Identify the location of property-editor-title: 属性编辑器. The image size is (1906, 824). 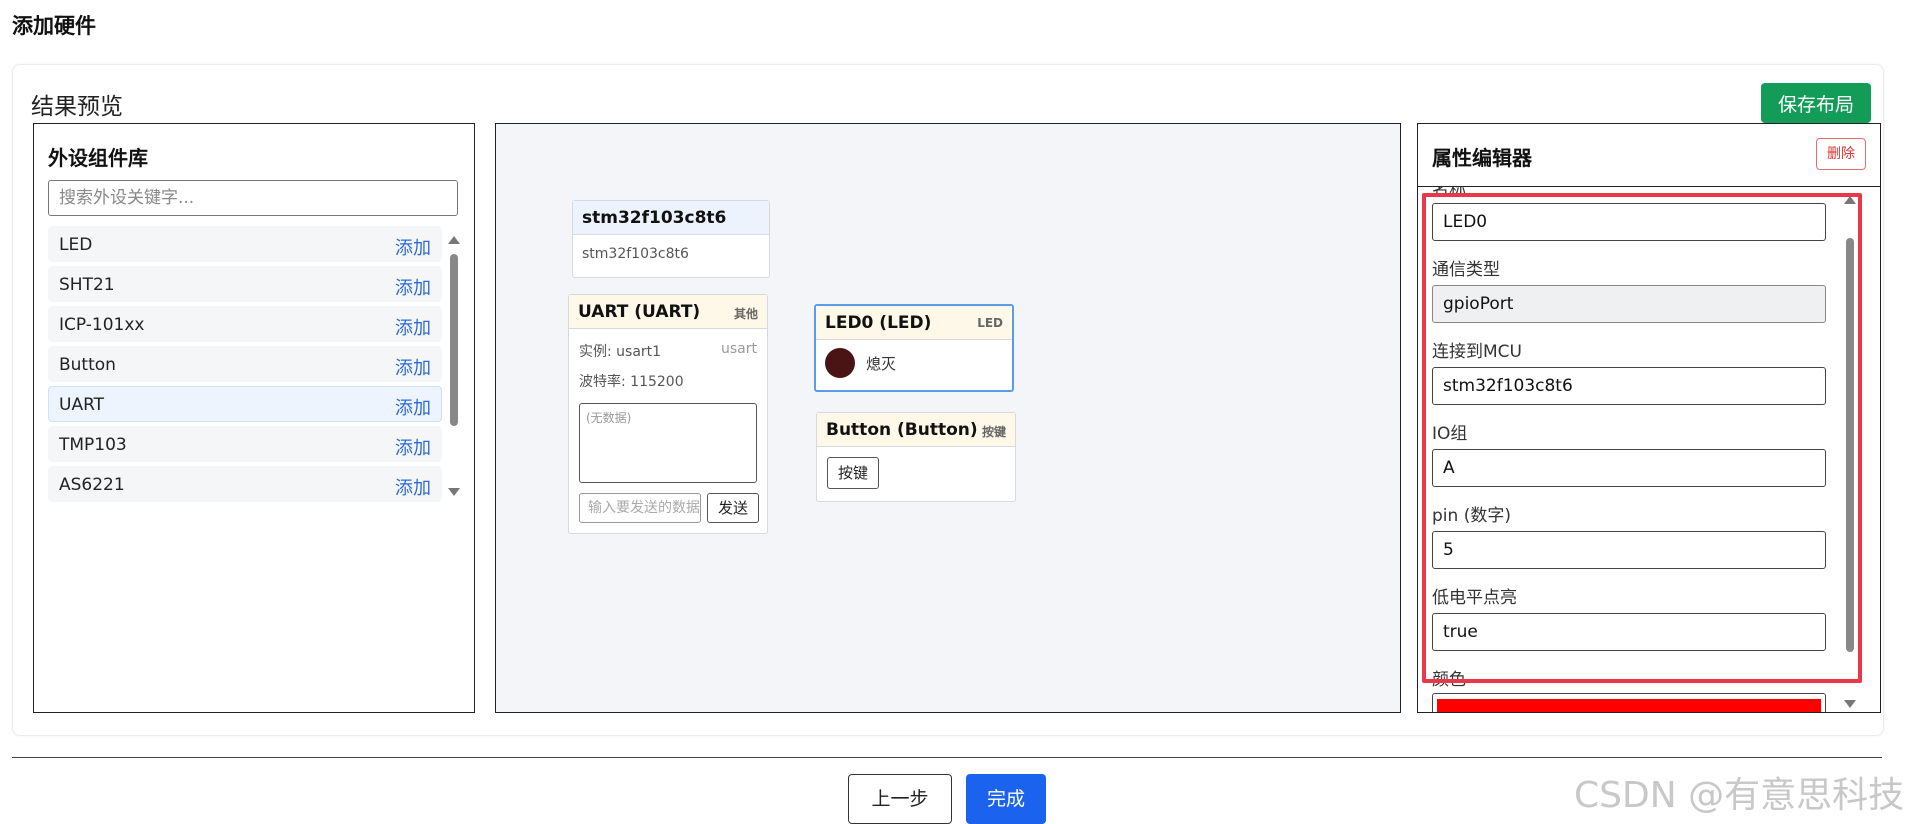
(1482, 158).